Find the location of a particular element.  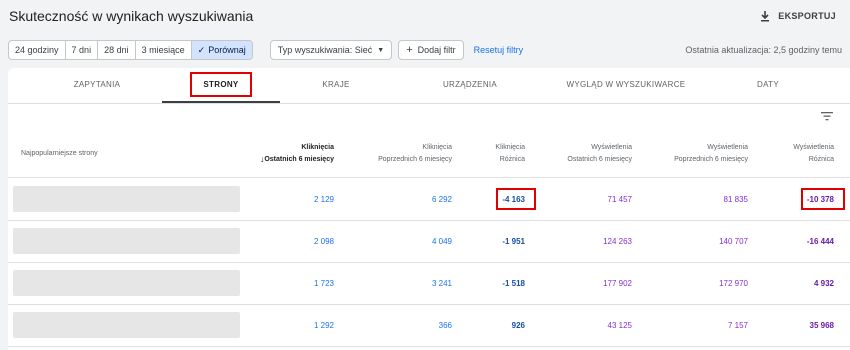

pages-tab-highlight is located at coordinates (221, 84).